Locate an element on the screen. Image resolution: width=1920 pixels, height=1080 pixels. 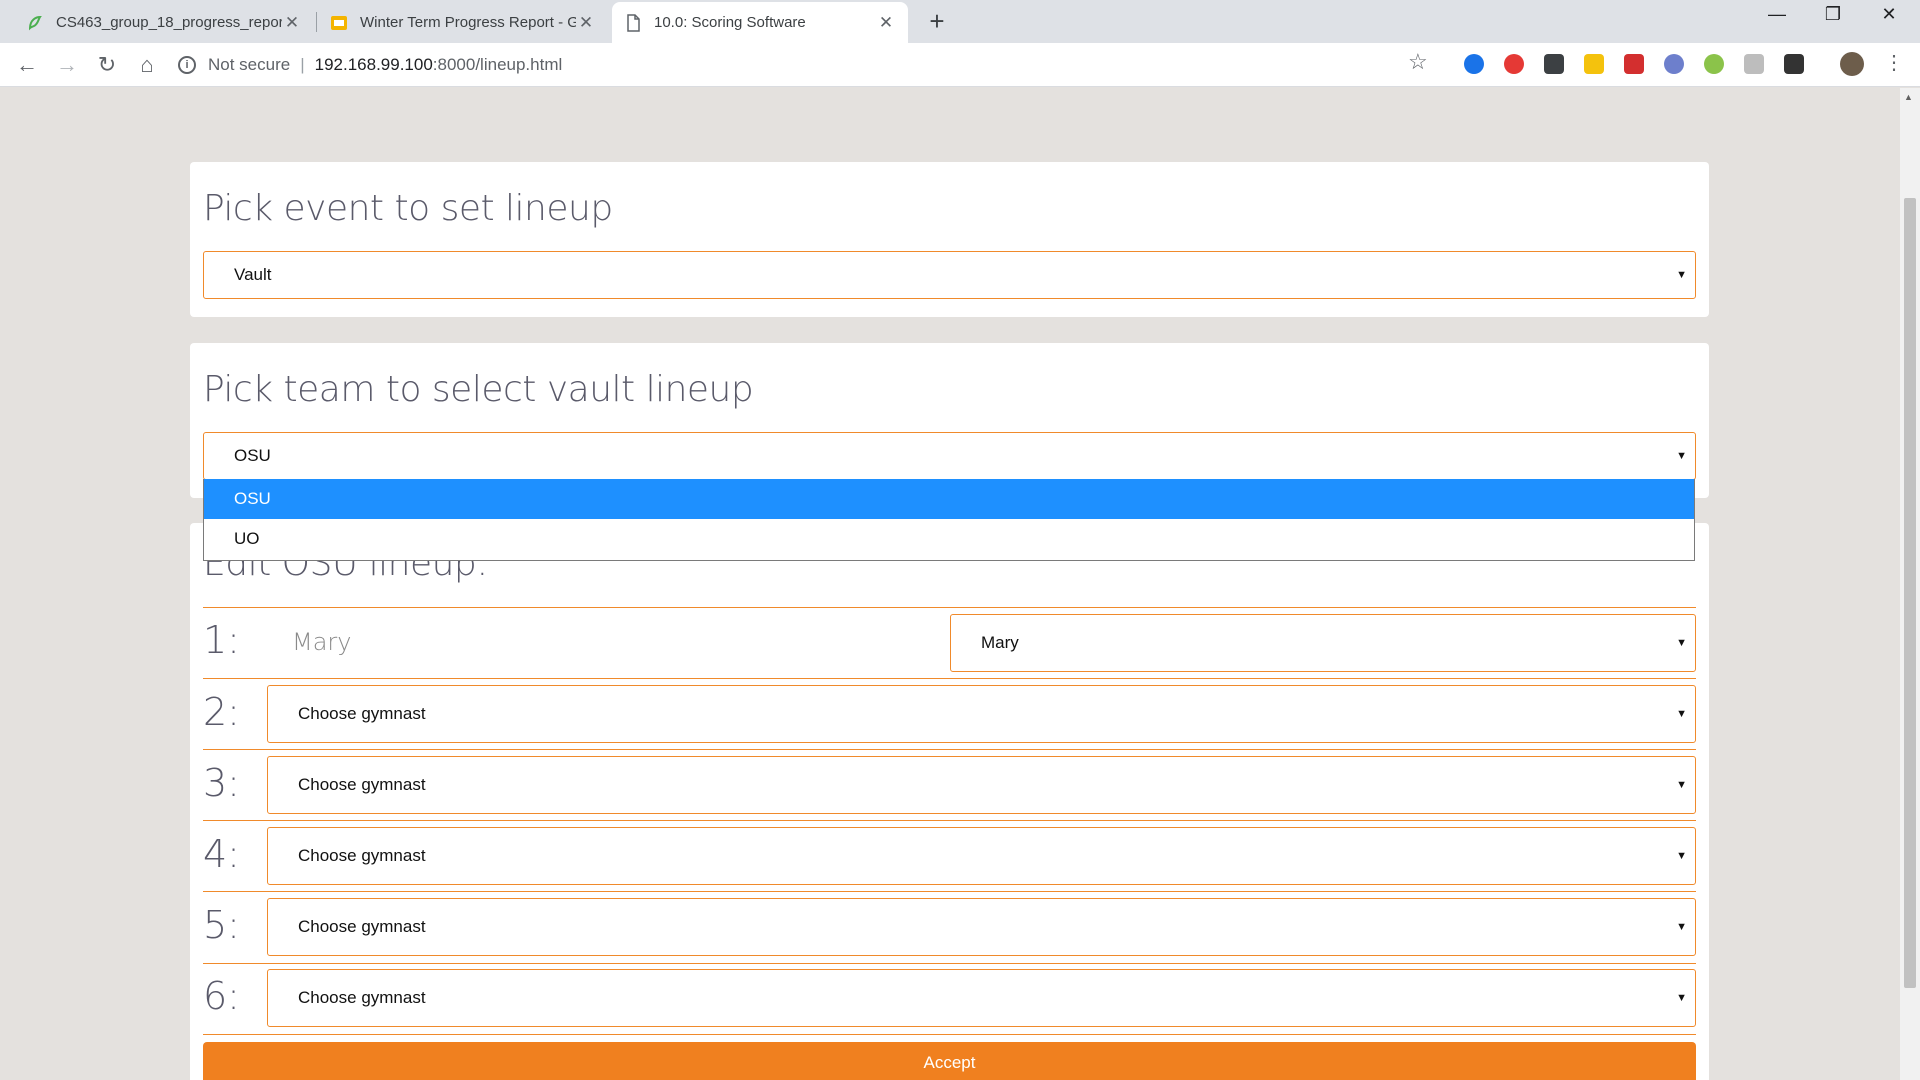
browser-tab-scoring-software: 10.0: Scoring Software ✕ is located at coordinates (760, 22).